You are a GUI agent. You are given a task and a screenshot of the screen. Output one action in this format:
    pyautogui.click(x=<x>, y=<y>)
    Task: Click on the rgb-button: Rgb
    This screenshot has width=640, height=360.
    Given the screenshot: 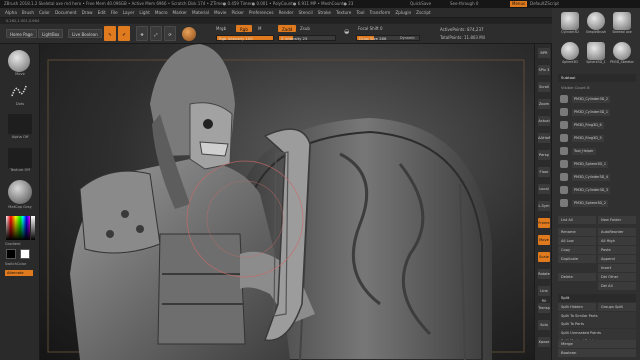 What is the action you would take?
    pyautogui.click(x=244, y=28)
    